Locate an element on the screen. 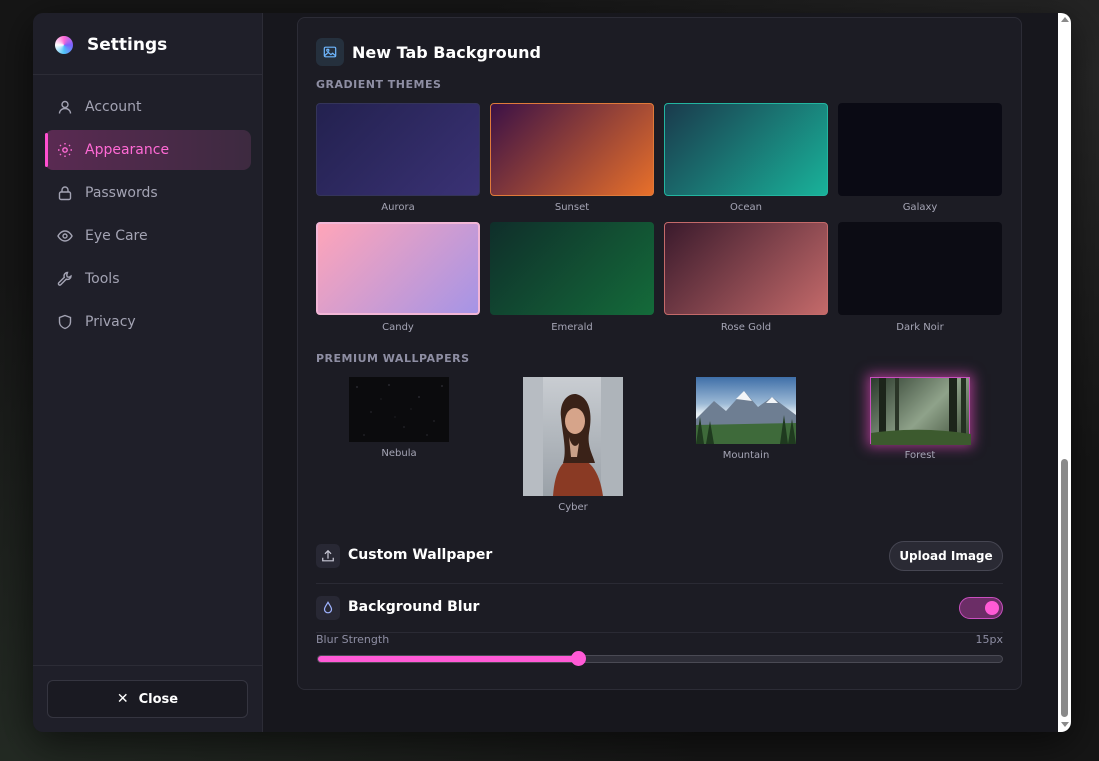 Image resolution: width=1099 pixels, height=761 pixels. gradient-tile-label: Ocean is located at coordinates (746, 207).